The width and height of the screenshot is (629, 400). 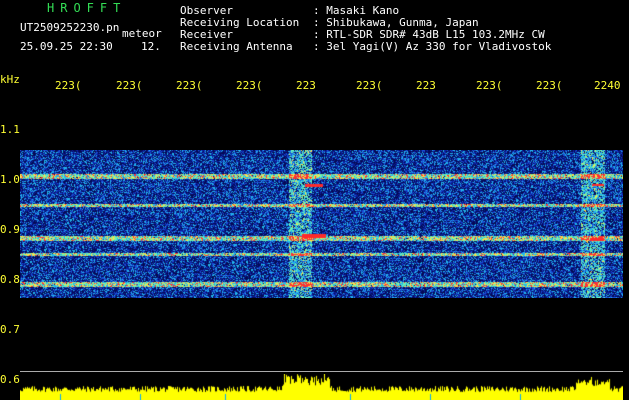 What do you see at coordinates (142, 33) in the screenshot?
I see `mode-label: meteor` at bounding box center [142, 33].